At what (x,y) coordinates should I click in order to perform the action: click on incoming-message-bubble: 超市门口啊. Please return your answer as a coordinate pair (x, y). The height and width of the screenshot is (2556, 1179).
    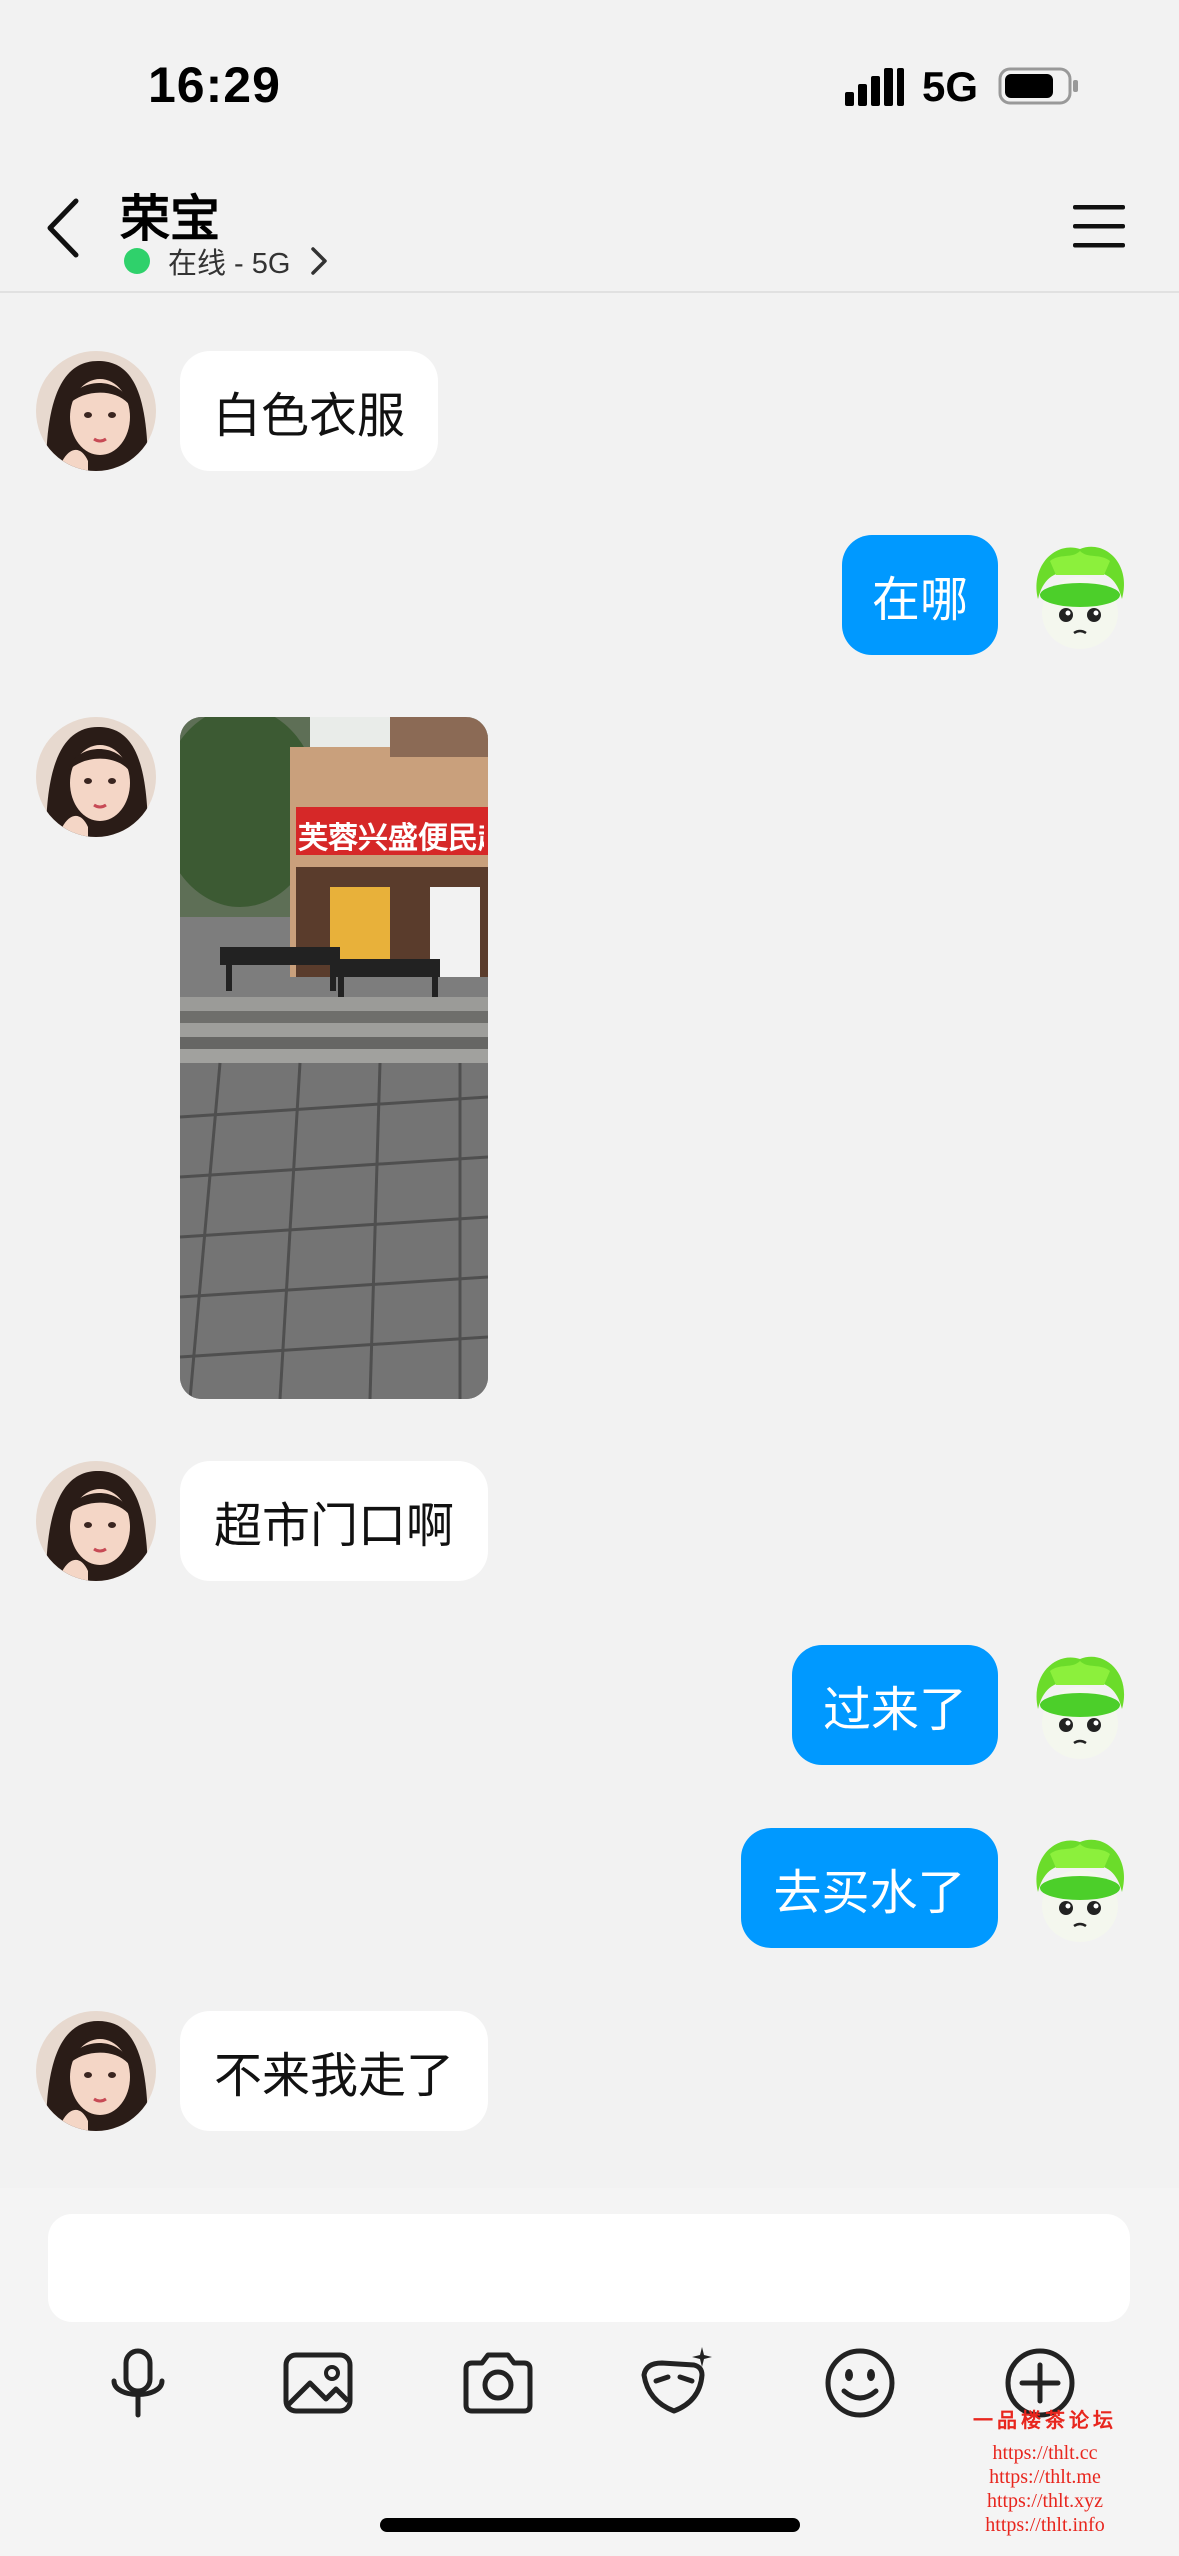
    Looking at the image, I should click on (334, 1521).